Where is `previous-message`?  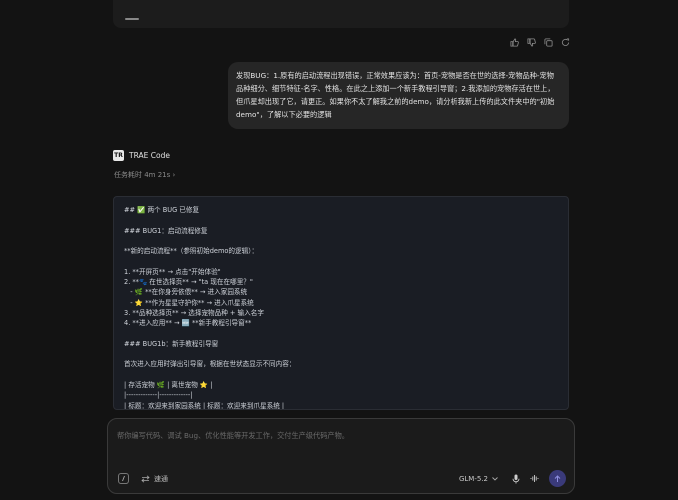 previous-message is located at coordinates (341, 14).